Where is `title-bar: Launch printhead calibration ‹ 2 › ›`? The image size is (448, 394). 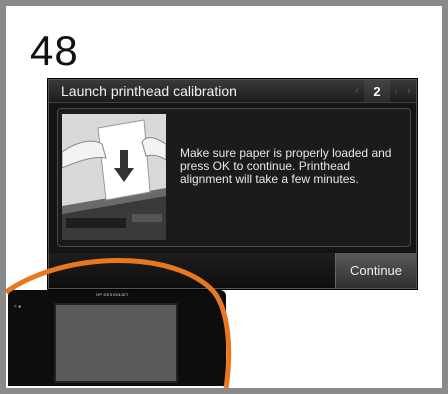 title-bar: Launch printhead calibration ‹ 2 › › is located at coordinates (232, 91).